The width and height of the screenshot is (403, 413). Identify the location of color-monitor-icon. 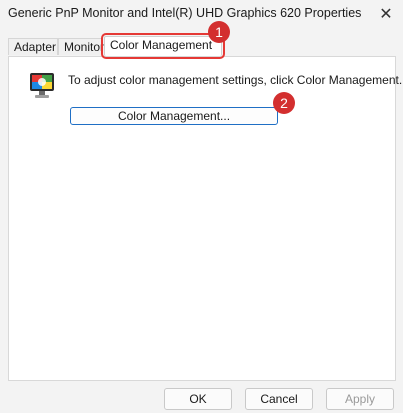
(42, 85).